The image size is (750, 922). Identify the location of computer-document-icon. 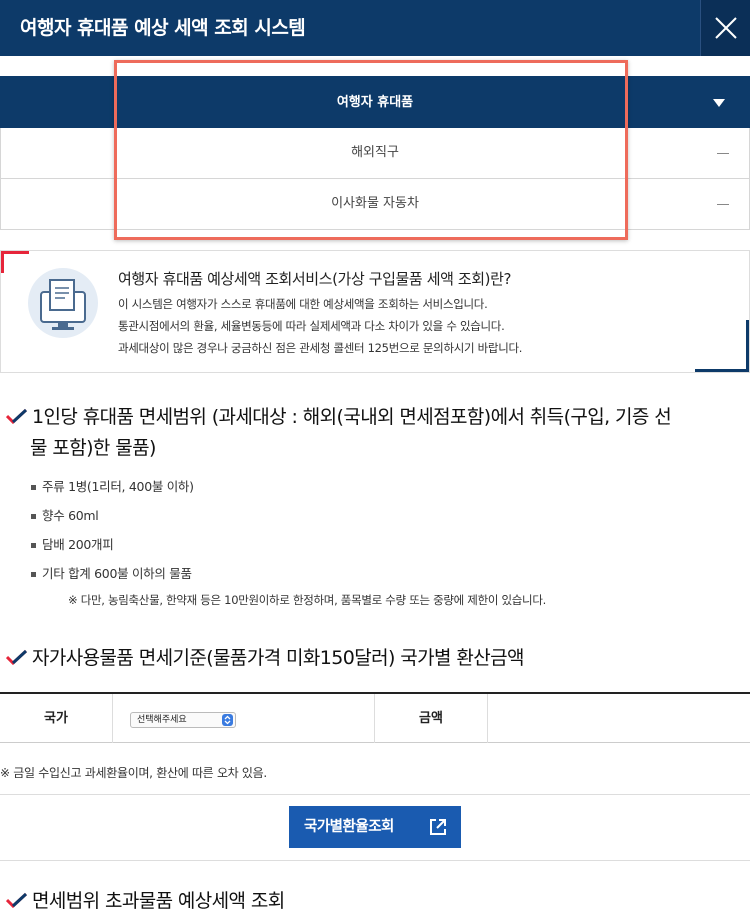
(63, 303).